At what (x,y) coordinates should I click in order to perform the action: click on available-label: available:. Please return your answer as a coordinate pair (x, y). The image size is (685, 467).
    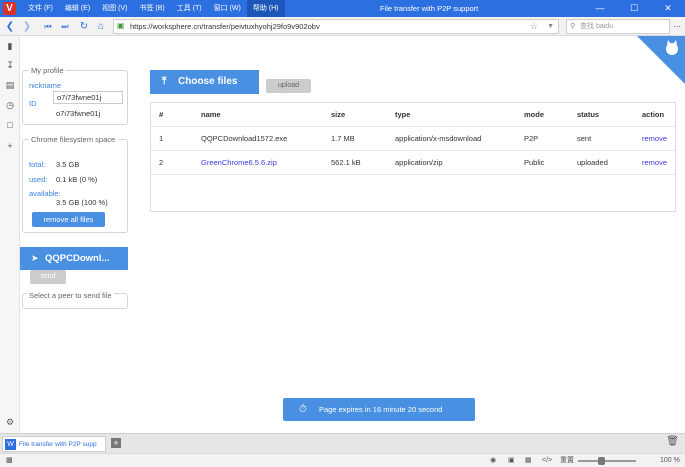
    Looking at the image, I should click on (45, 193).